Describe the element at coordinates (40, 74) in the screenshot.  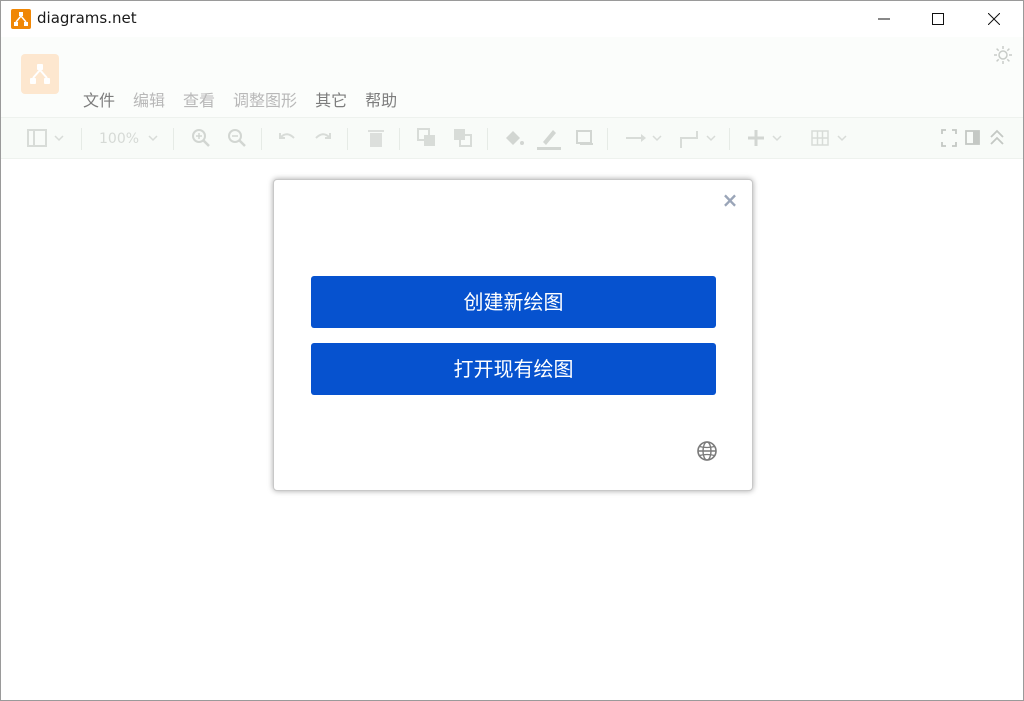
I see `drawio-logo-icon` at that location.